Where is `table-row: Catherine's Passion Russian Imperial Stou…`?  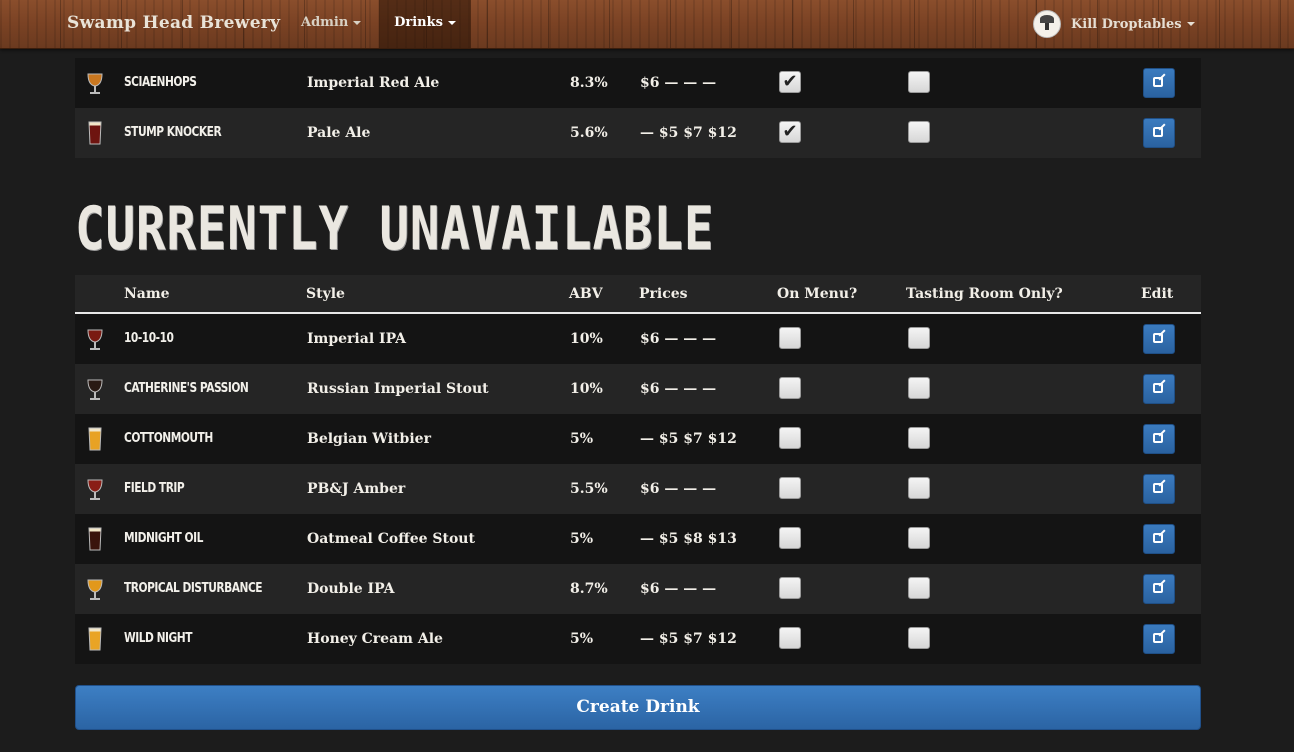
table-row: Catherine's Passion Russian Imperial Stou… is located at coordinates (638, 389).